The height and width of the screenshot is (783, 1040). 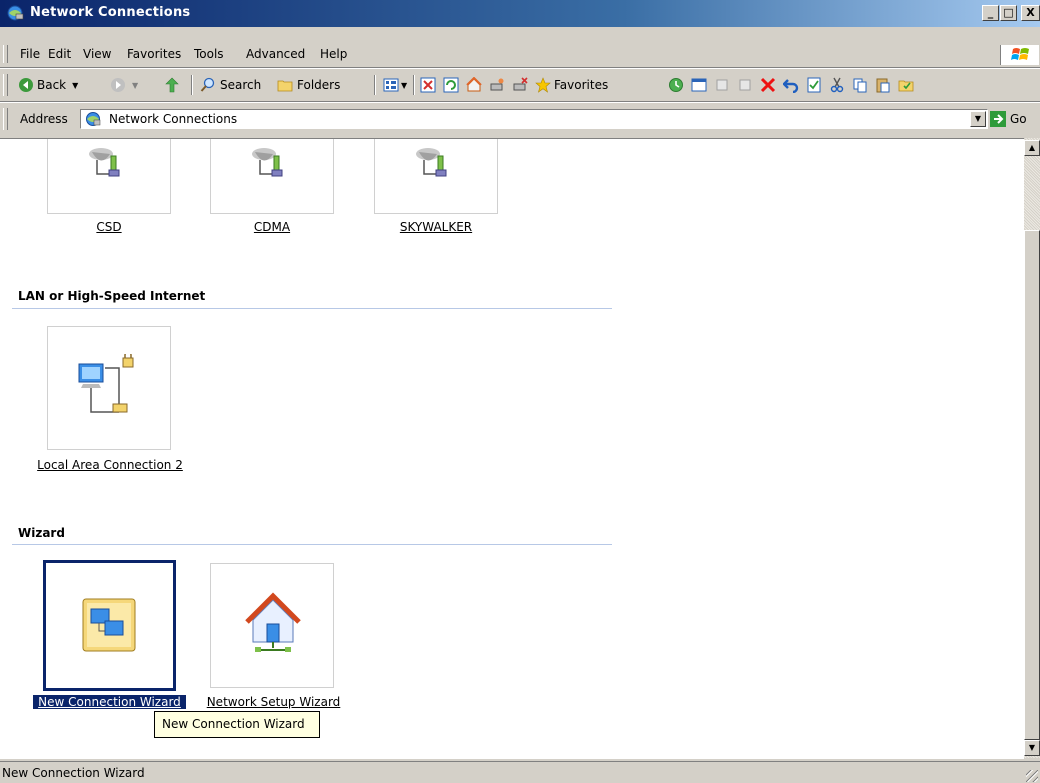 I want to click on address-bar: Address Network Connections ▼ Go, so click(x=520, y=119).